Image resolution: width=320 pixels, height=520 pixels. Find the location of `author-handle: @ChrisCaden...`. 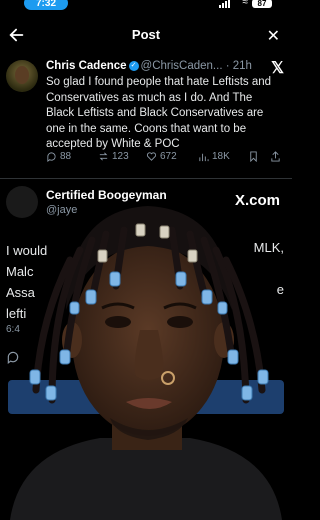

author-handle: @ChrisCaden... is located at coordinates (182, 66).